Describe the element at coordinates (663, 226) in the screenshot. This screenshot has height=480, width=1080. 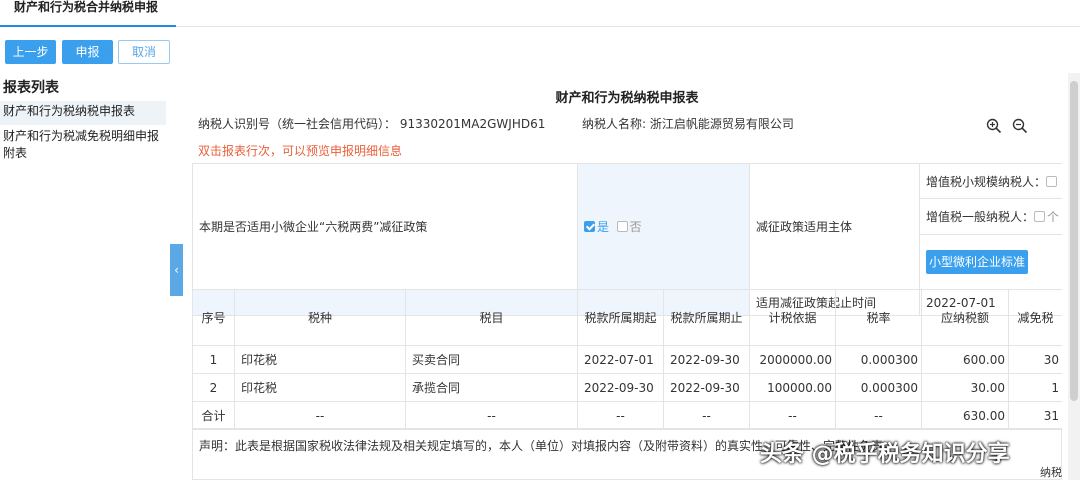
I see `policy-choice-cell: 是 否` at that location.